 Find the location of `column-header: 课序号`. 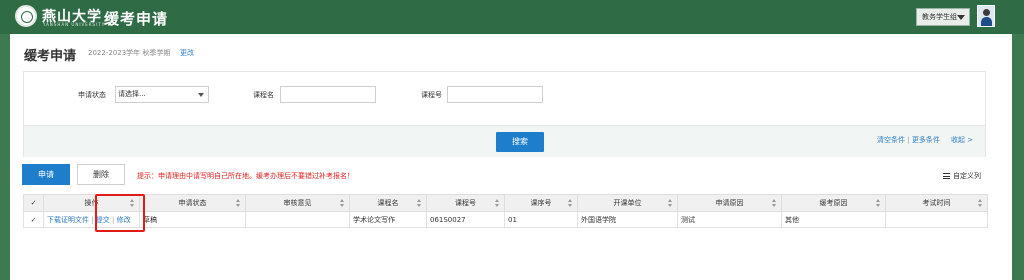

column-header: 课序号 is located at coordinates (541, 203).